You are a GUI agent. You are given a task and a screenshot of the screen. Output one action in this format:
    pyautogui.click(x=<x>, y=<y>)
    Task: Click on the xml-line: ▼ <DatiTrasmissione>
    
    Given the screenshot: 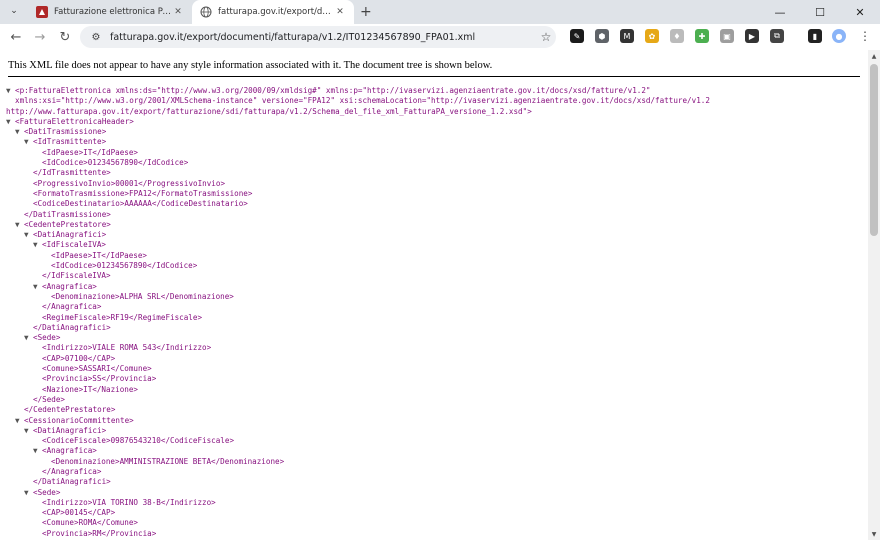 What is the action you would take?
    pyautogui.click(x=61, y=132)
    